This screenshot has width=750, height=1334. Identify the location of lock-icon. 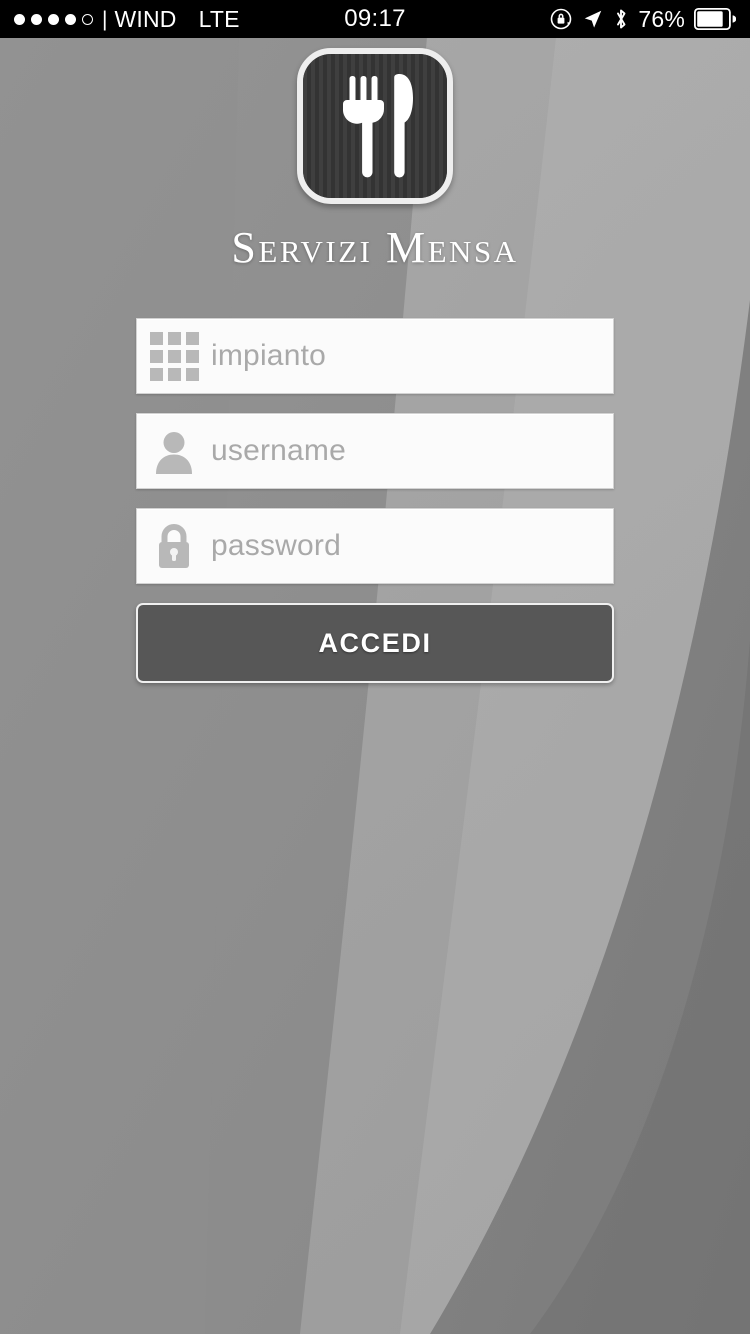
(174, 546).